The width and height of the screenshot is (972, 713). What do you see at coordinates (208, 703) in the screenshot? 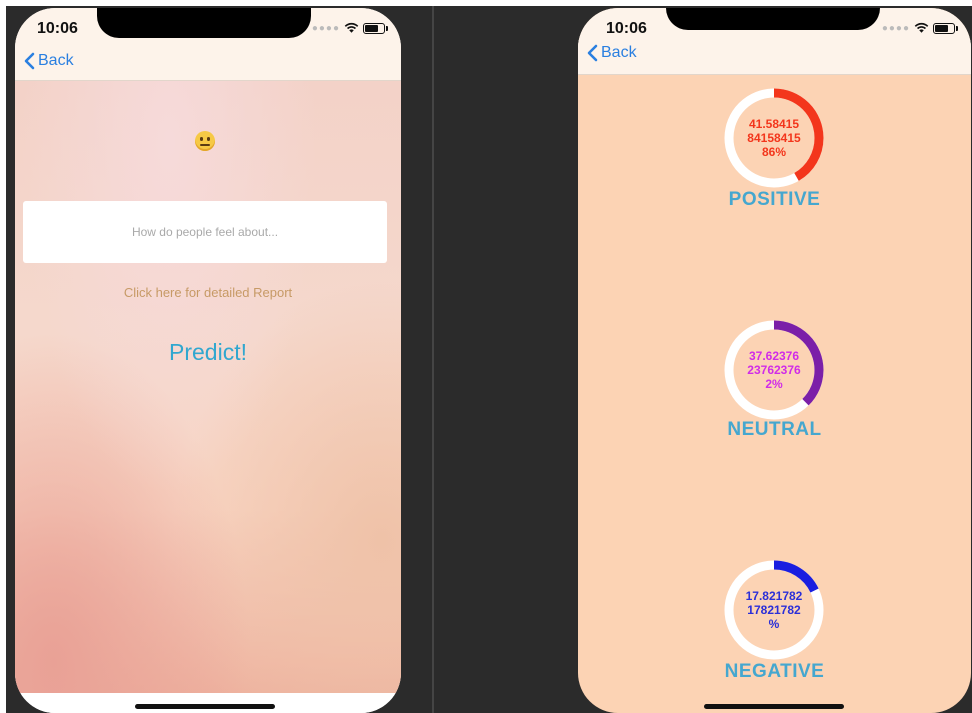
I see `home-strip` at bounding box center [208, 703].